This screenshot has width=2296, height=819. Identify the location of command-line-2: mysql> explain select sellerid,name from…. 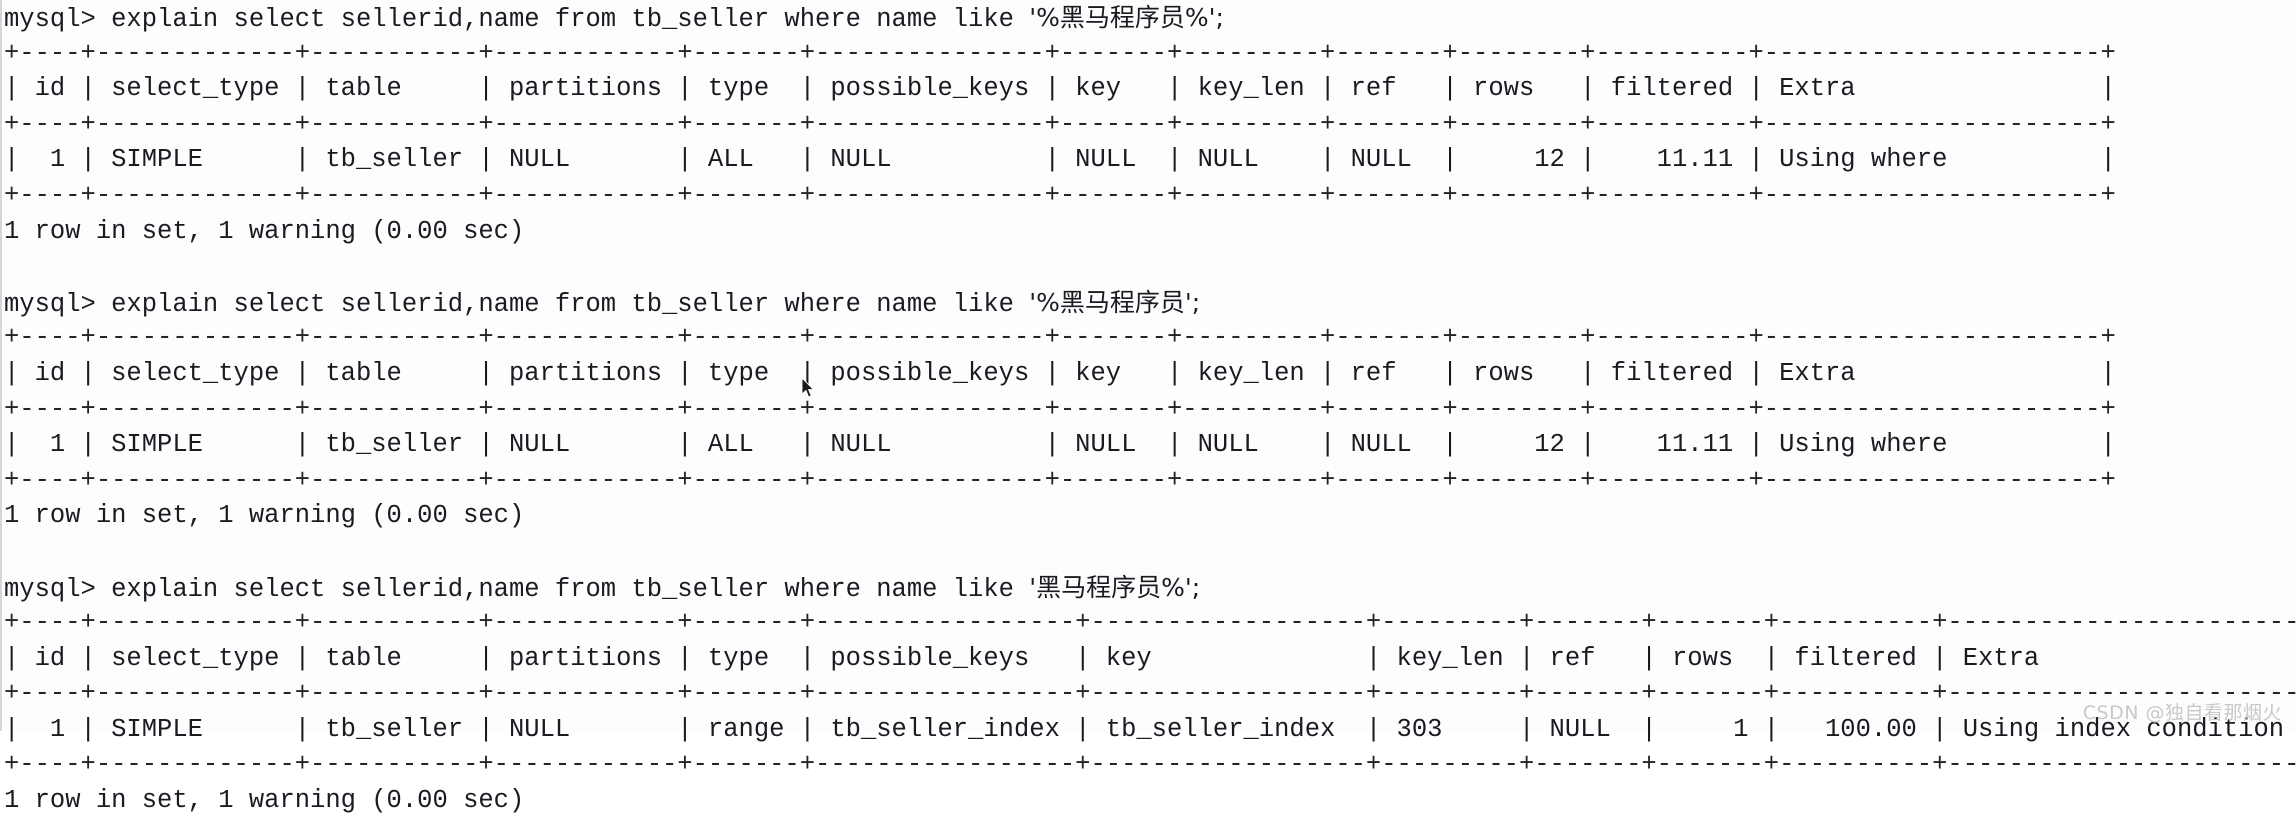
(602, 303).